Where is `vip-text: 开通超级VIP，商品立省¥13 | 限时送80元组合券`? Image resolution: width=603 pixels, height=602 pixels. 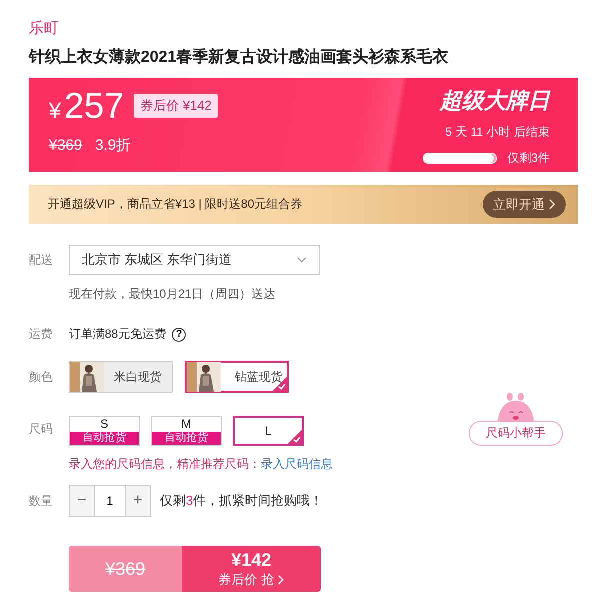 vip-text: 开通超级VIP，商品立省¥13 | 限时送80元组合券 is located at coordinates (175, 204).